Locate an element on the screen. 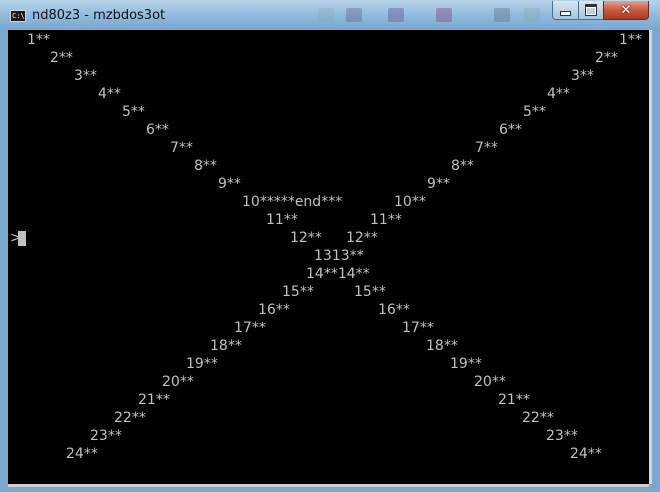 The image size is (660, 492). console-text-right: 12** is located at coordinates (362, 238).